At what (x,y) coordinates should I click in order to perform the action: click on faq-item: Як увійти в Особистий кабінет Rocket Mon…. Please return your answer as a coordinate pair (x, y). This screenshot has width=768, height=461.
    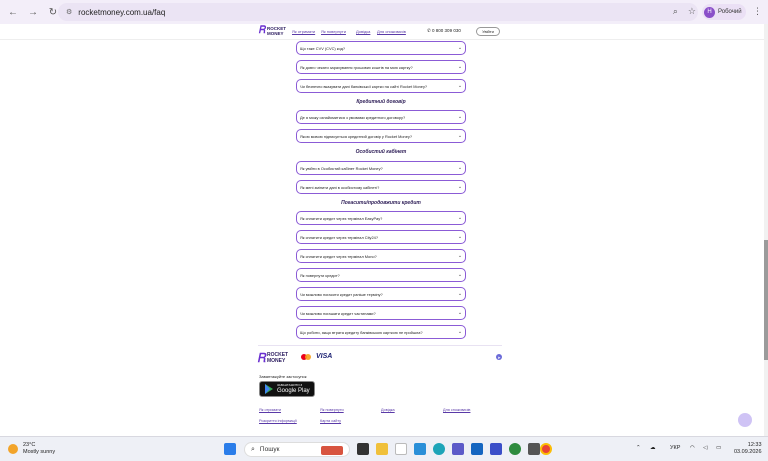
    Looking at the image, I should click on (381, 168).